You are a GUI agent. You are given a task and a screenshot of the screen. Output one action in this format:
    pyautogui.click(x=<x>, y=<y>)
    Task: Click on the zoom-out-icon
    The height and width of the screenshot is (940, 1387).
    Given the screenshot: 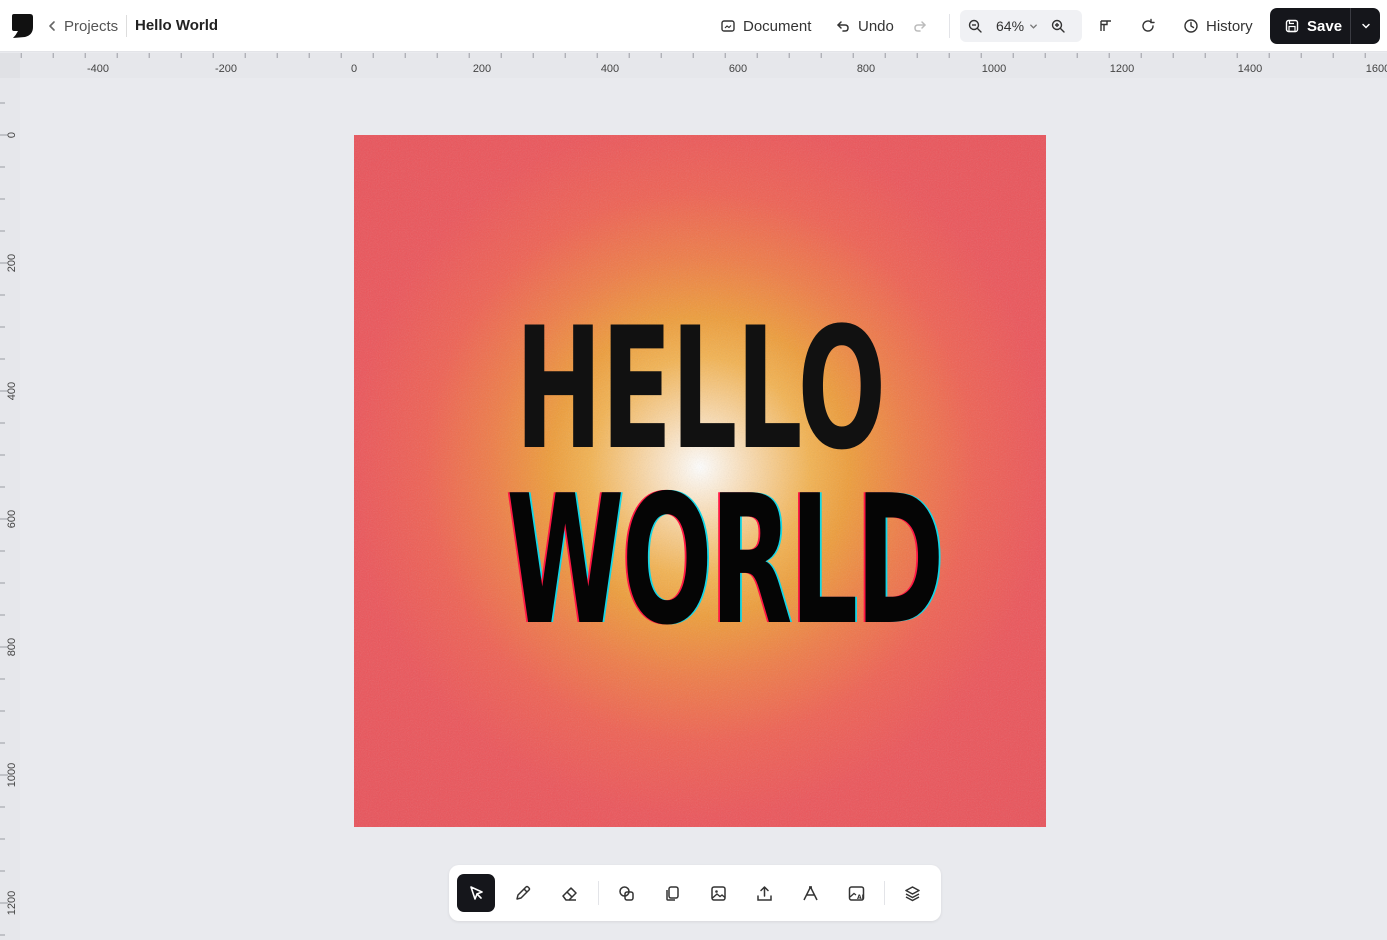 What is the action you would take?
    pyautogui.click(x=975, y=26)
    